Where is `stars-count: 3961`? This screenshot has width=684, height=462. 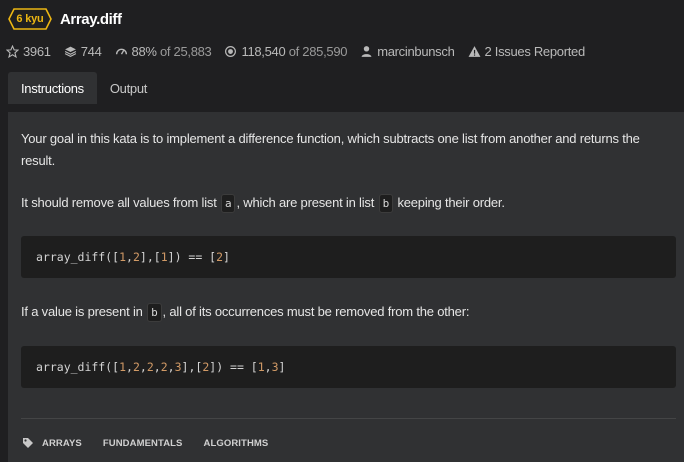
stars-count: 3961 is located at coordinates (37, 51).